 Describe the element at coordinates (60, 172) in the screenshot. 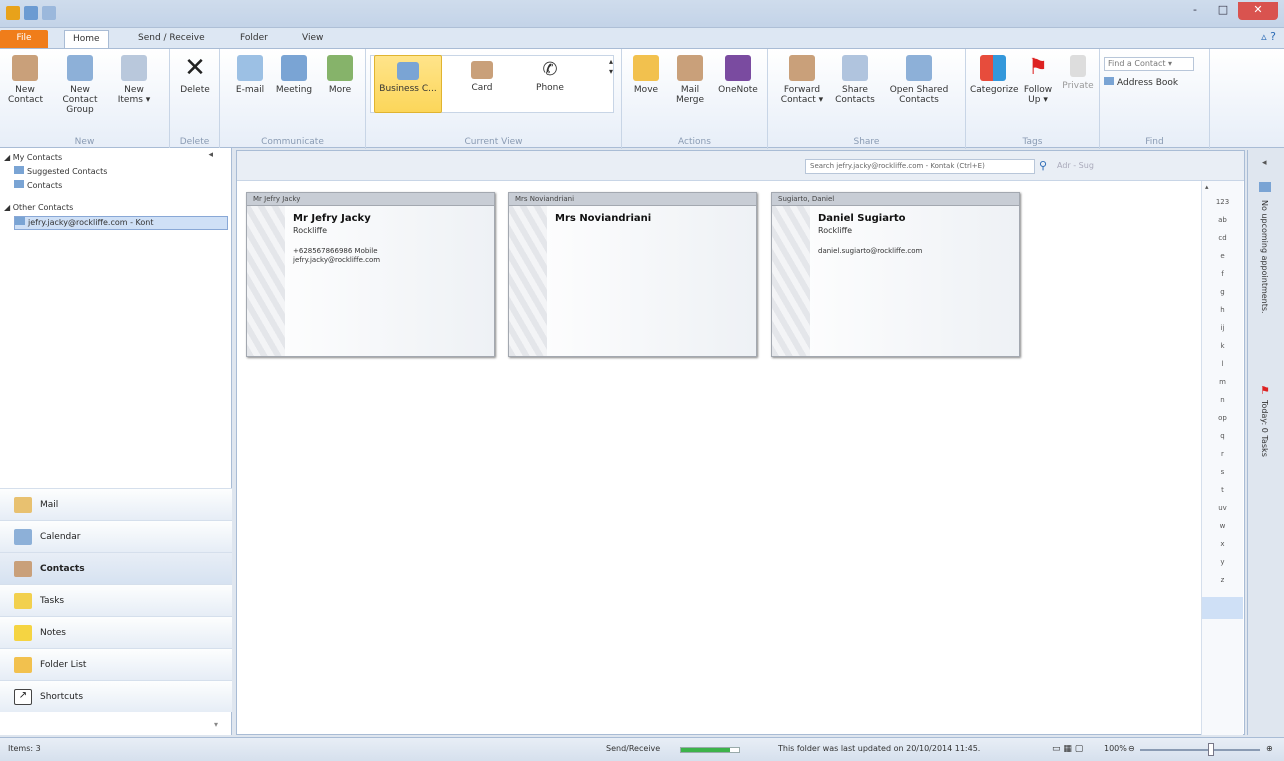

I see `tree-suggested-contacts: Suggested Contacts` at that location.